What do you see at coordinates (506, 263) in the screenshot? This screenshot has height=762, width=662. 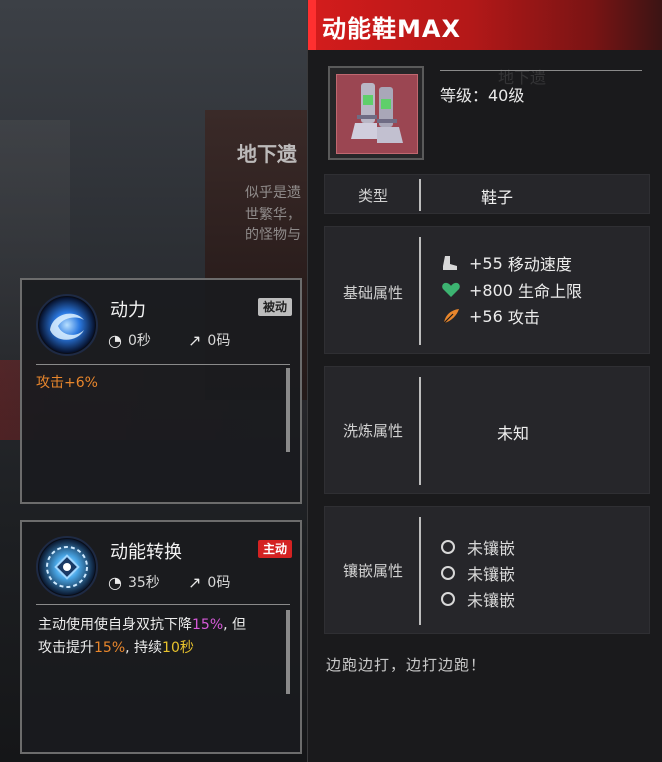 I see `stat-move-speed: +55 移动速度` at bounding box center [506, 263].